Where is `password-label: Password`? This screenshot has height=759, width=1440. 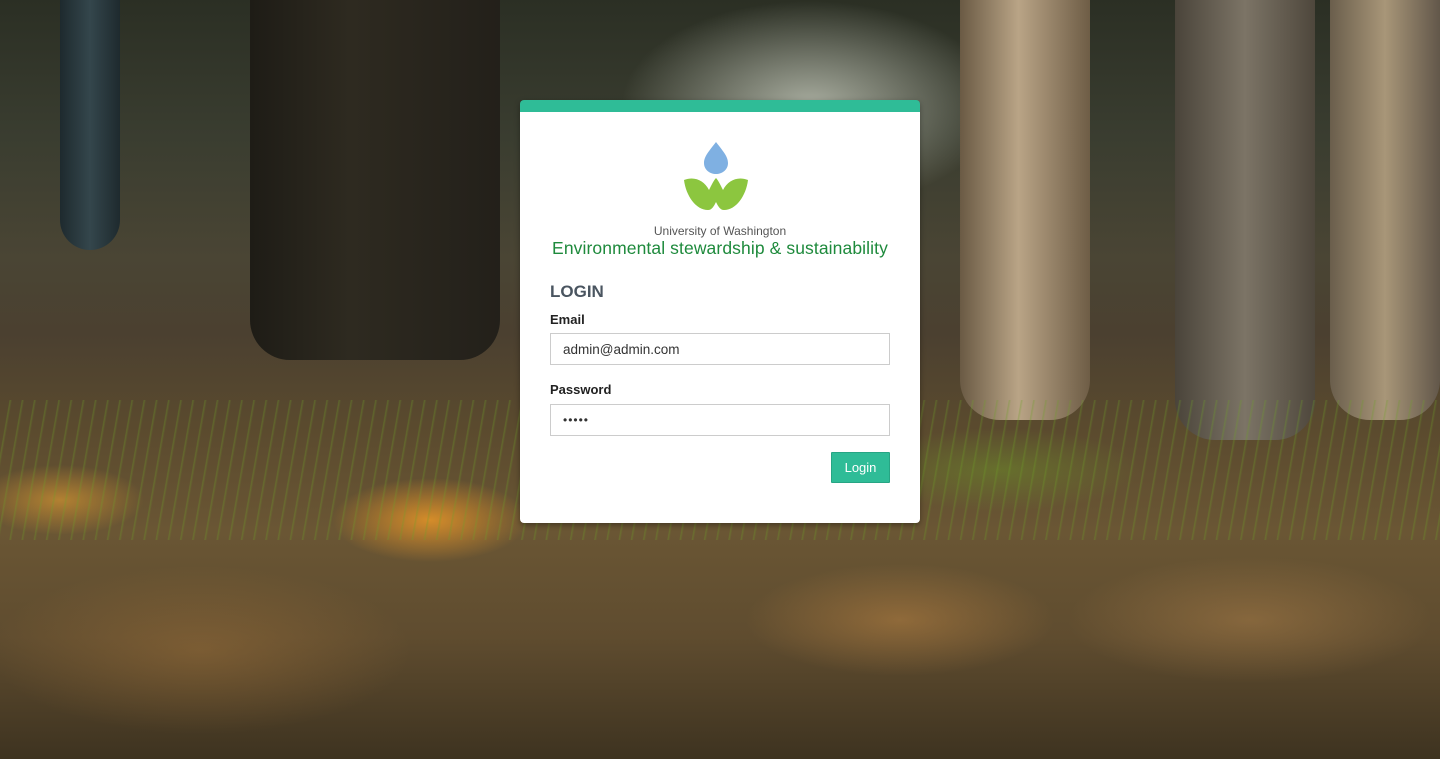 password-label: Password is located at coordinates (581, 389).